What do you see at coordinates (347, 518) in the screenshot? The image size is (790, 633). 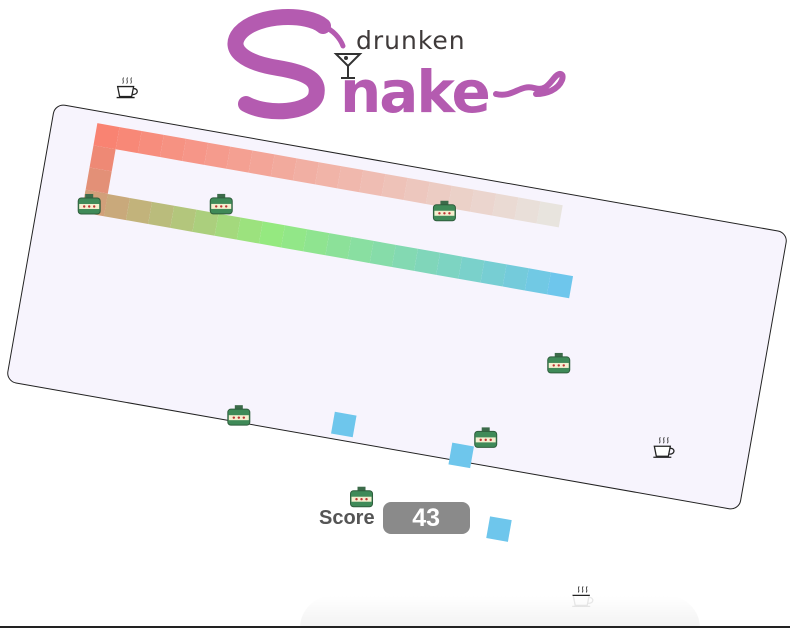 I see `score-label: Score` at bounding box center [347, 518].